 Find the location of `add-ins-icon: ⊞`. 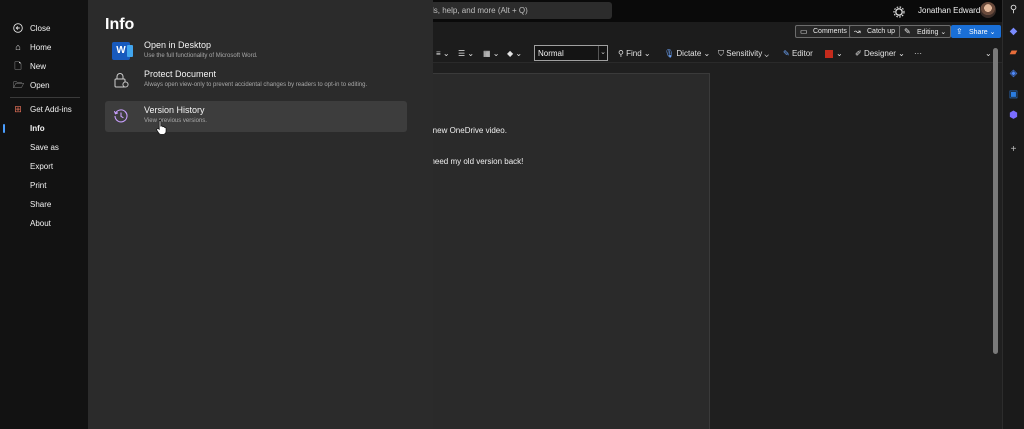

add-ins-icon: ⊞ is located at coordinates (18, 109).